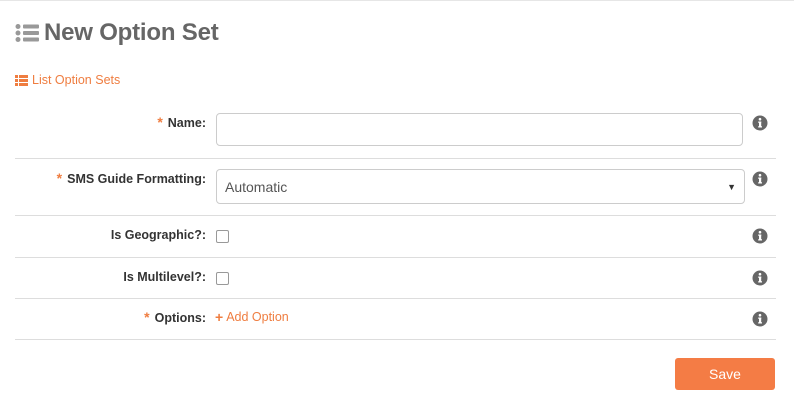 This screenshot has width=794, height=410. I want to click on top-divider, so click(397, 0).